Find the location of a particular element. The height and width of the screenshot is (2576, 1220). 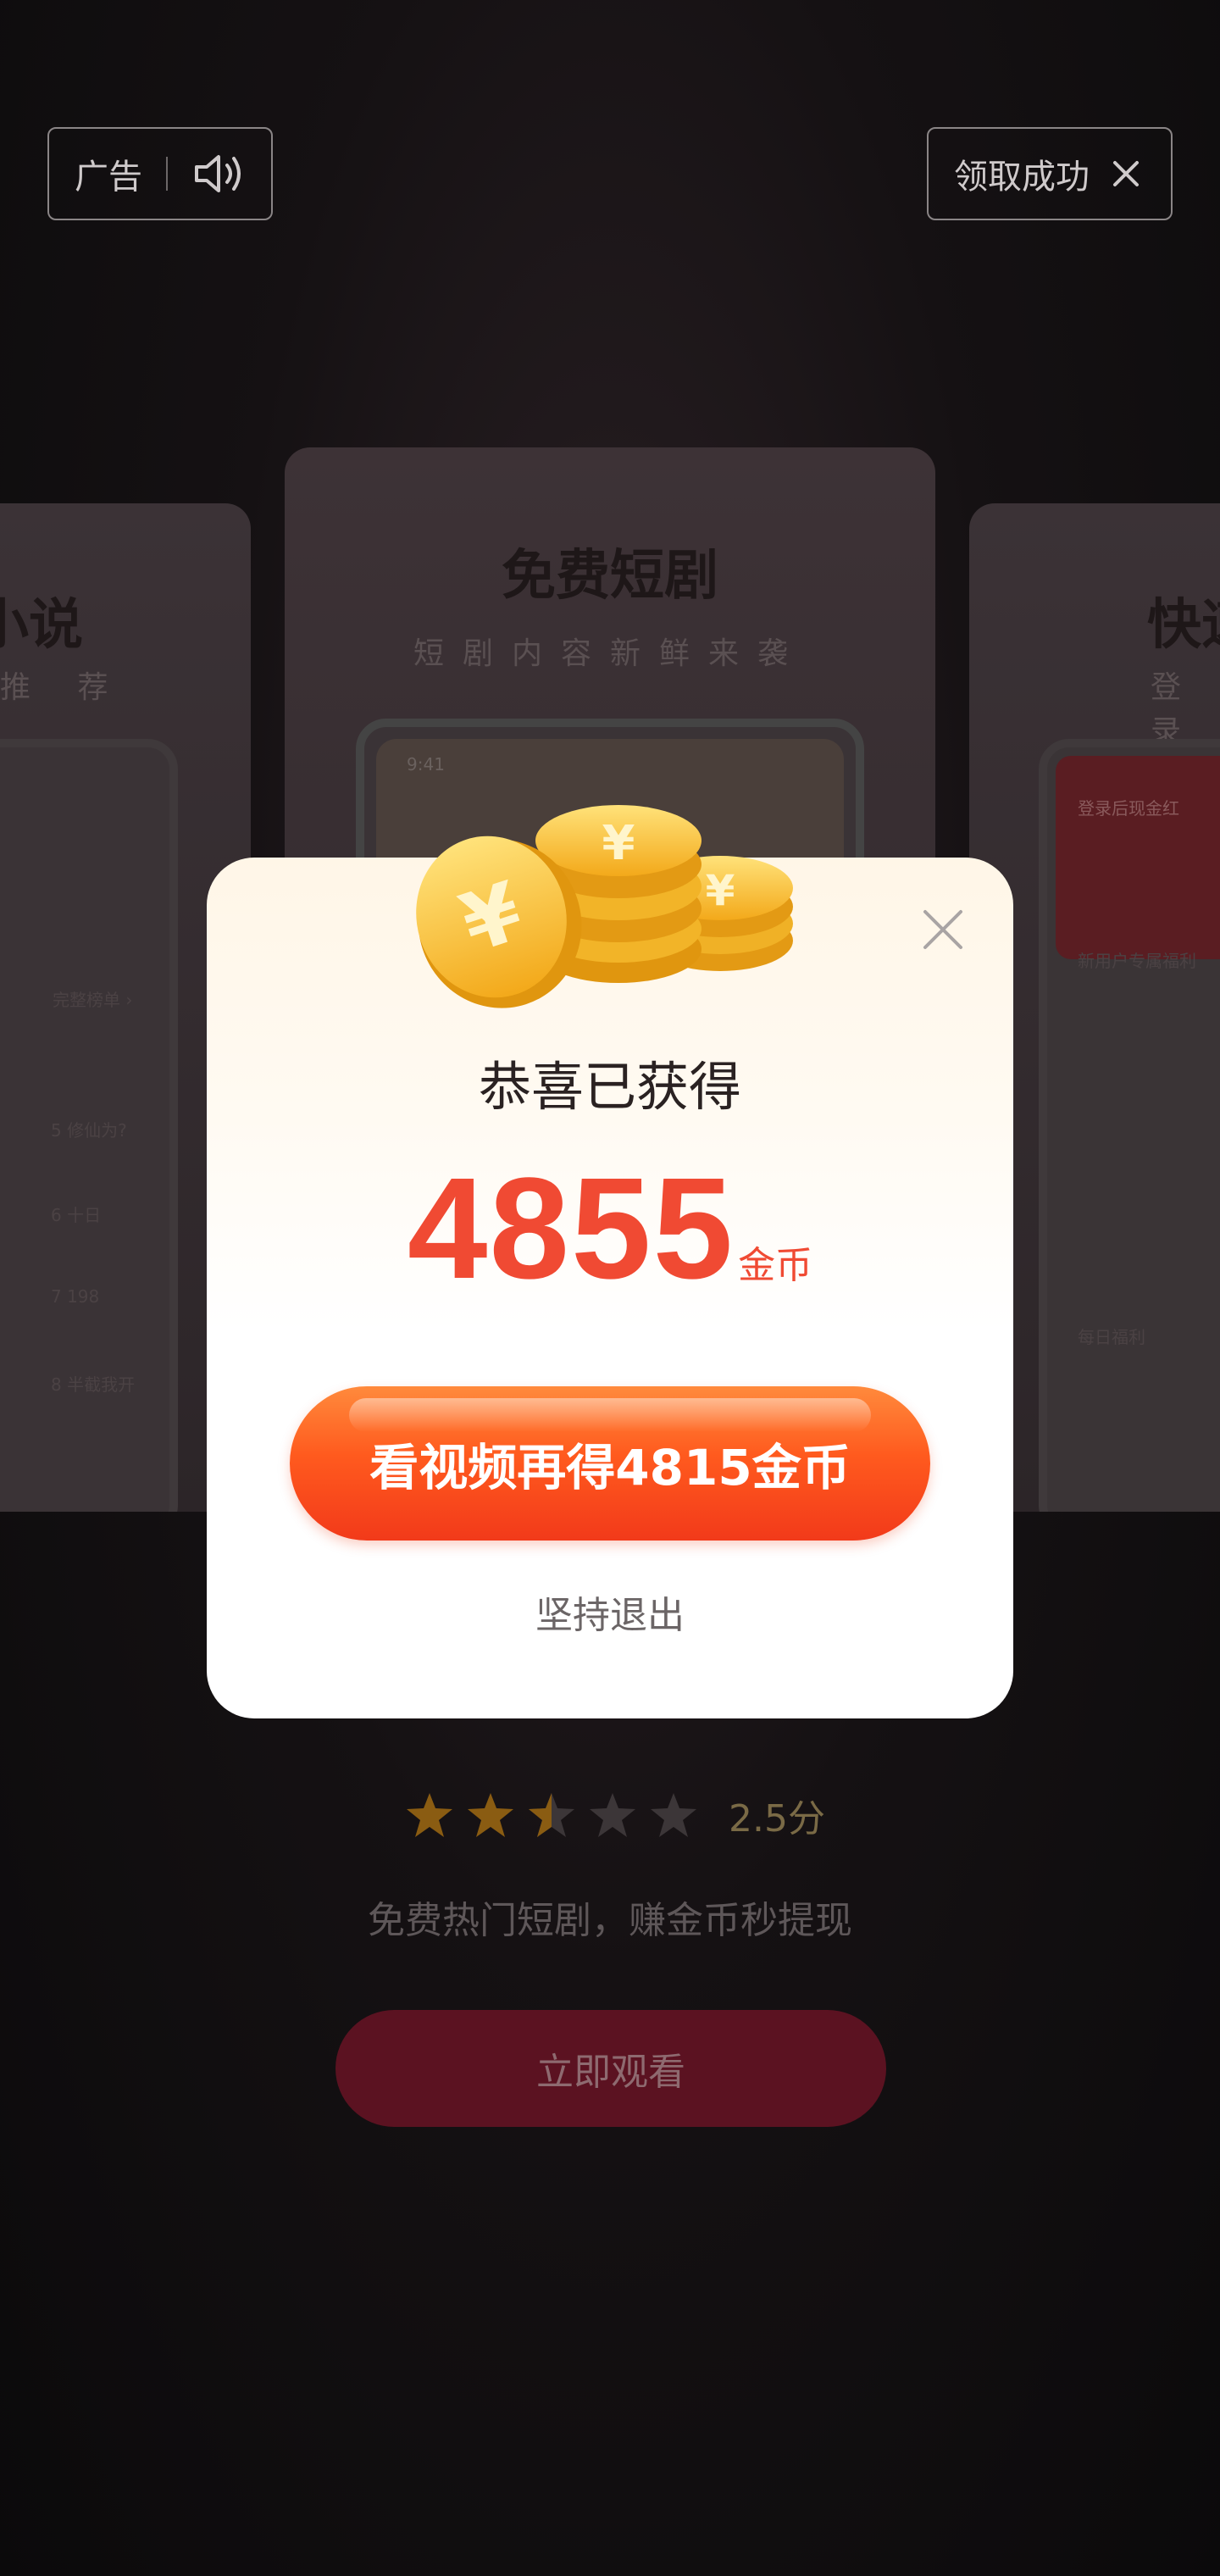

card-subtitle: 登 录 is located at coordinates (1176, 709).